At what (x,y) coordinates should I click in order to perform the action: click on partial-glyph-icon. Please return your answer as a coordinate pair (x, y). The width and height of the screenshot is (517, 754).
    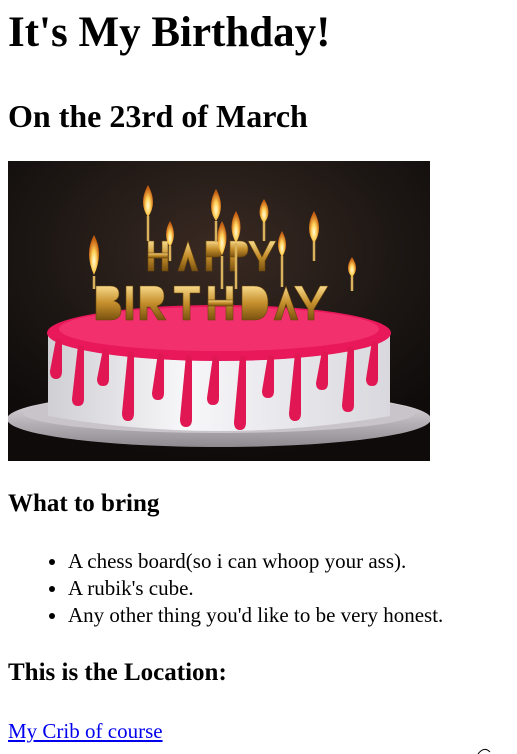
    Looking at the image, I should click on (484, 751).